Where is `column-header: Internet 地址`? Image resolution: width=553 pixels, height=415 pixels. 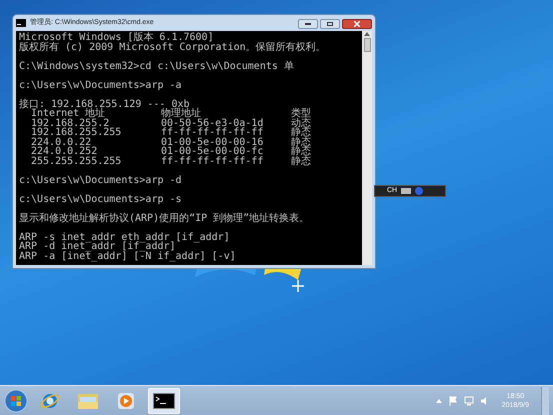
column-header: Internet 地址 is located at coordinates (68, 113).